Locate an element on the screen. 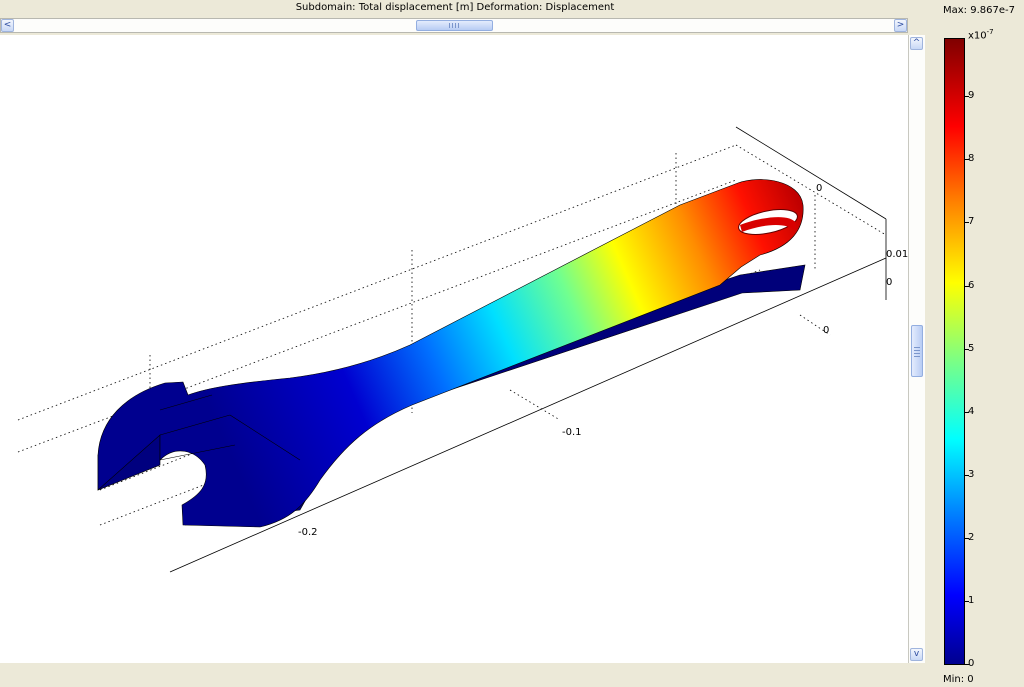 The image size is (1024, 687). colorbar-min-label: Min: 0 is located at coordinates (958, 679).